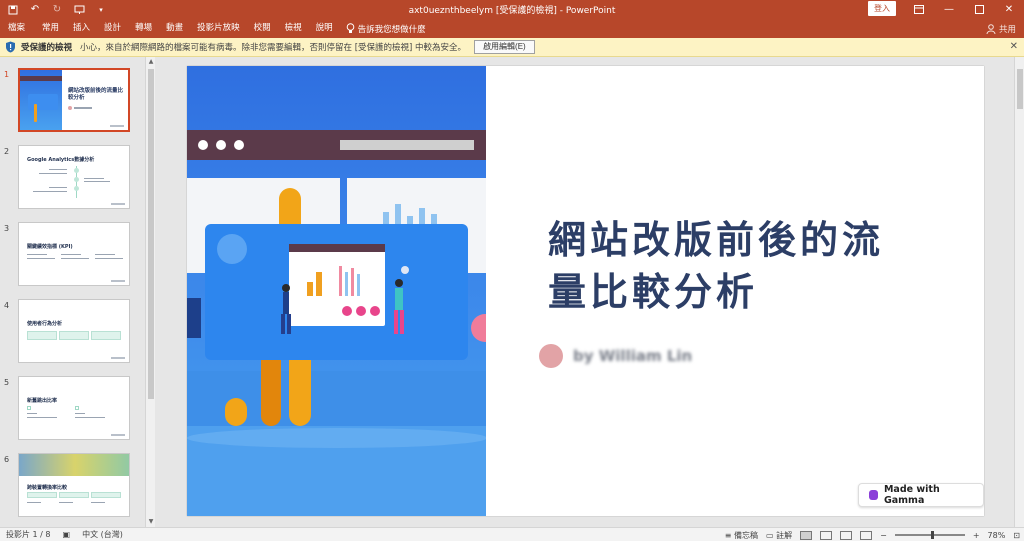 Image resolution: width=1024 pixels, height=541 pixels. Describe the element at coordinates (72, 180) in the screenshot. I see `thumbnail-2: 2 Google Analytics數據分析` at that location.